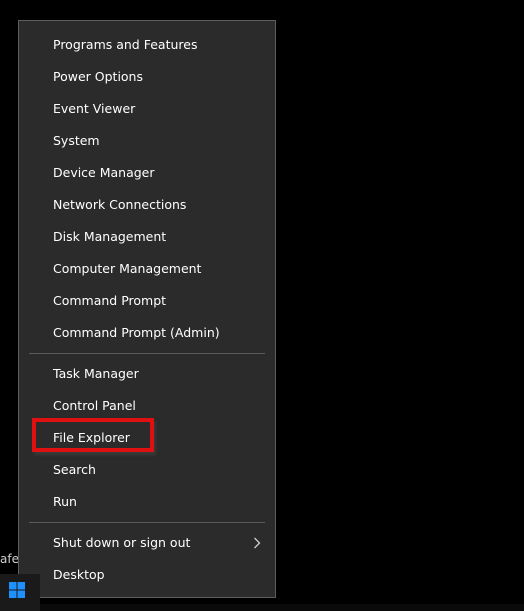 This screenshot has width=524, height=611. I want to click on menu-item-task-manager: Task Manager, so click(147, 374).